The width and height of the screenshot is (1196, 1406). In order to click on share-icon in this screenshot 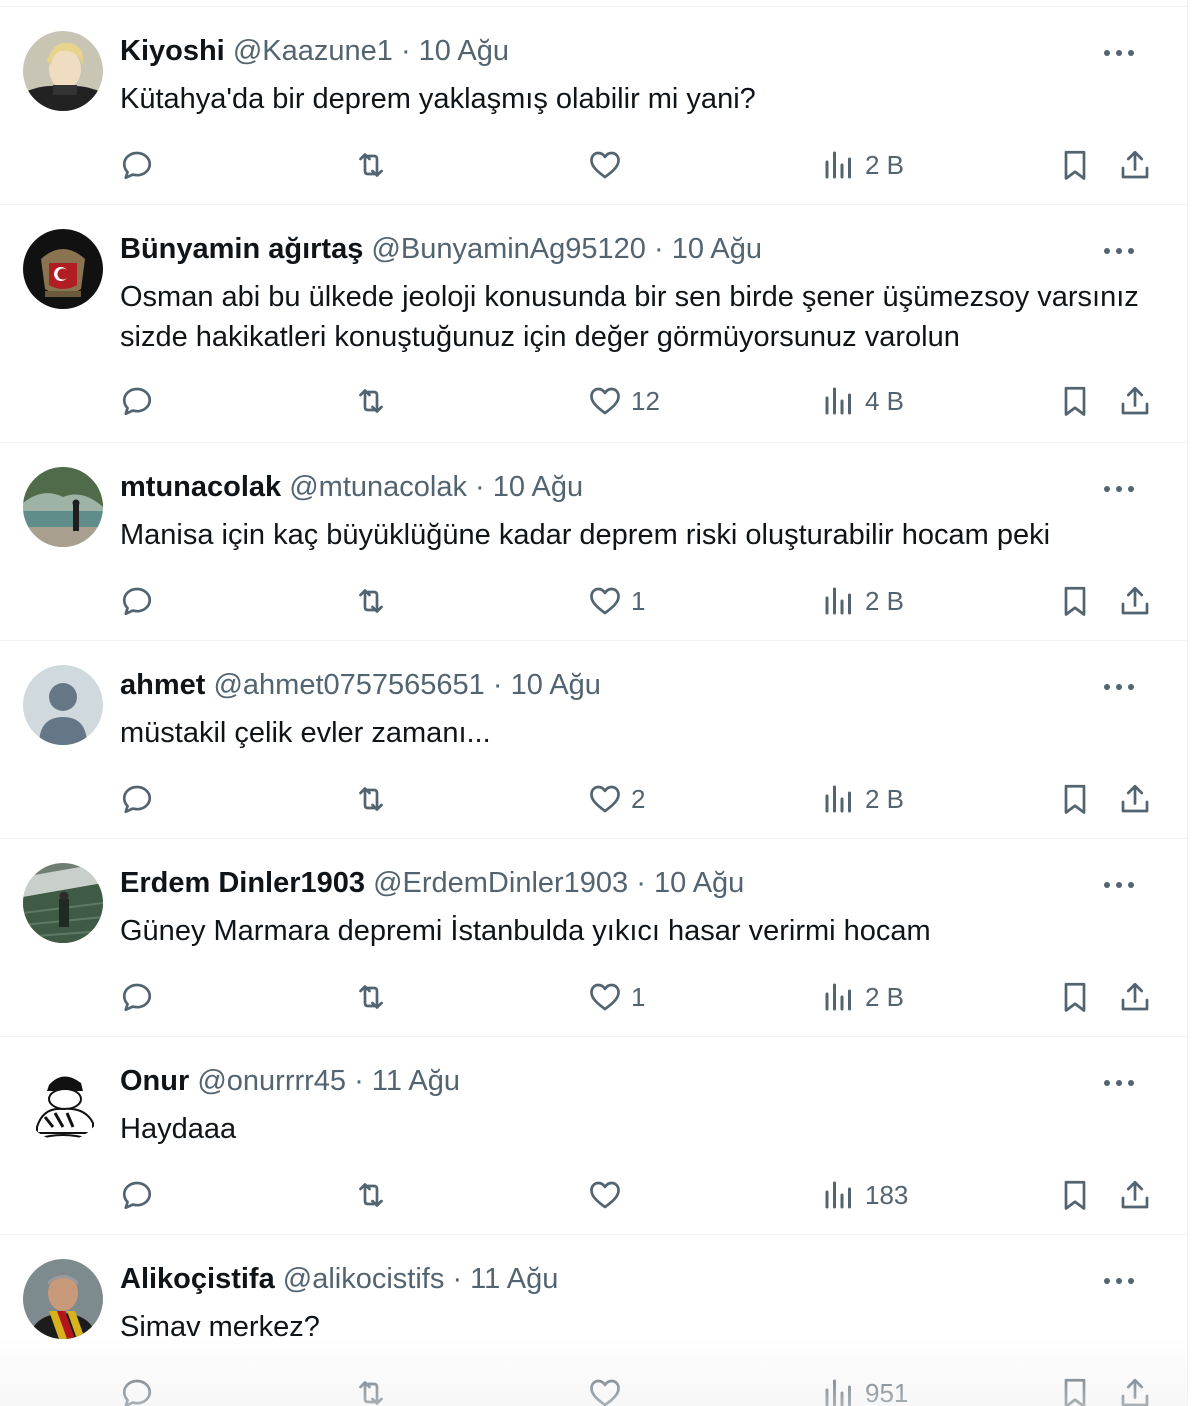, I will do `click(1135, 1392)`.